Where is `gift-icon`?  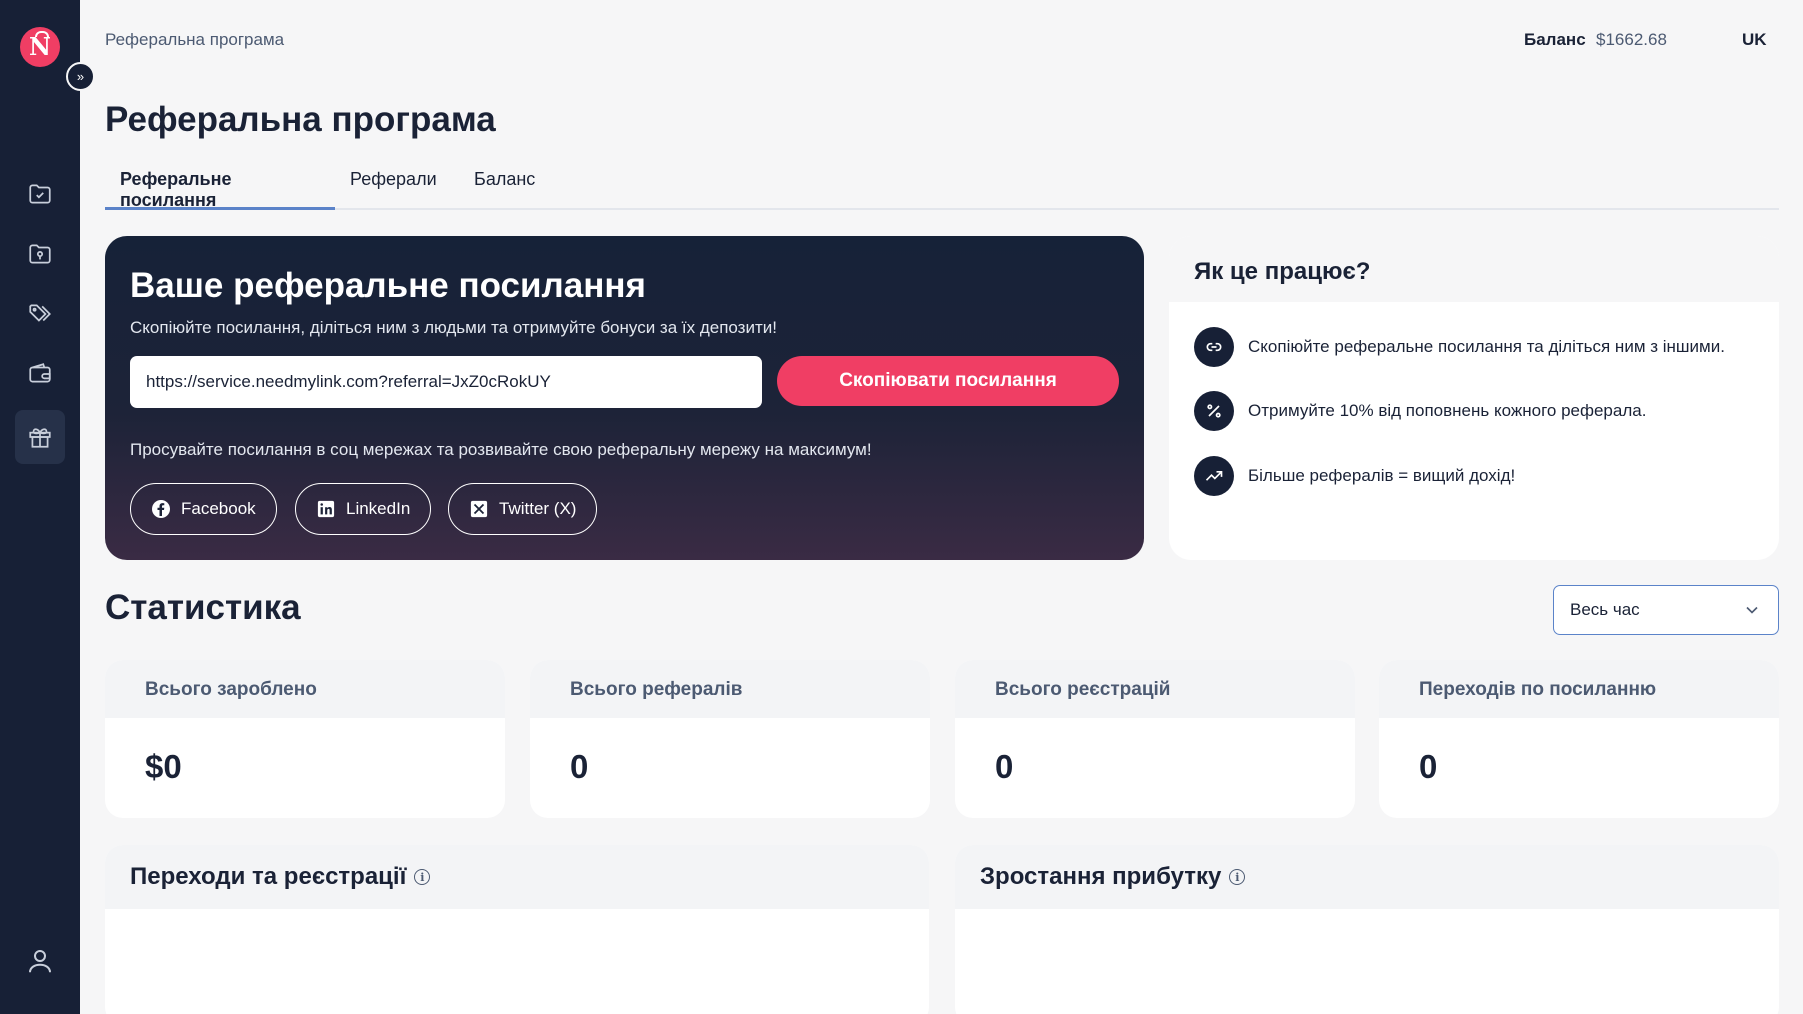 gift-icon is located at coordinates (40, 438).